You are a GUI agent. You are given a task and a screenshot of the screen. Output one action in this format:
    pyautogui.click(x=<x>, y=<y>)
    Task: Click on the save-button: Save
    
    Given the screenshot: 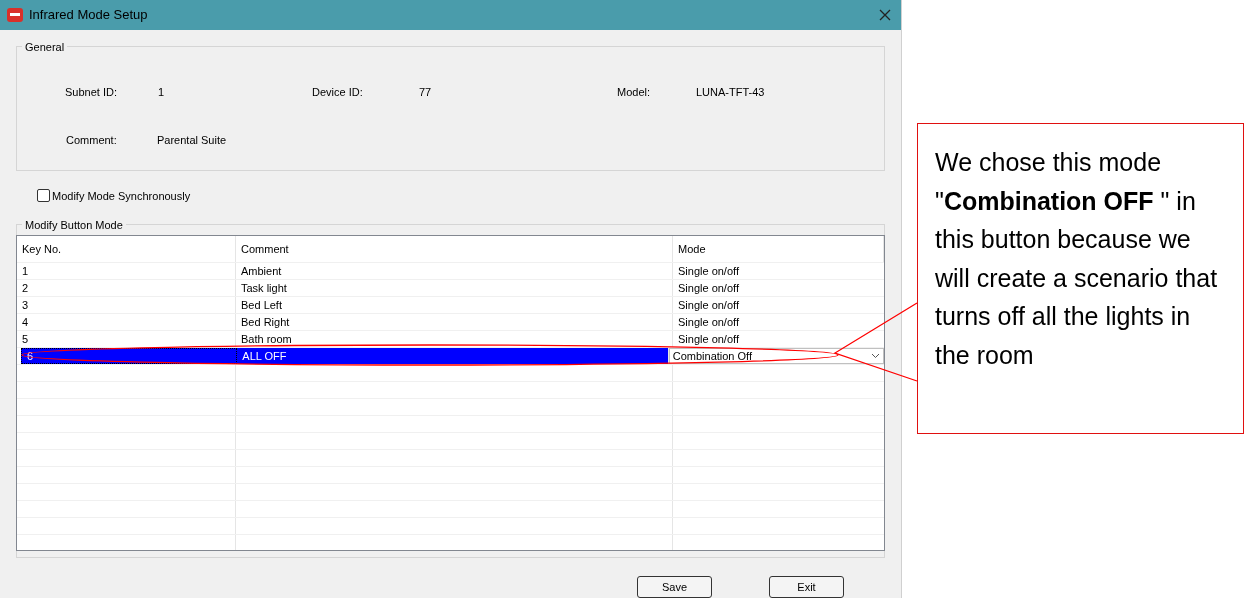 What is the action you would take?
    pyautogui.click(x=674, y=587)
    